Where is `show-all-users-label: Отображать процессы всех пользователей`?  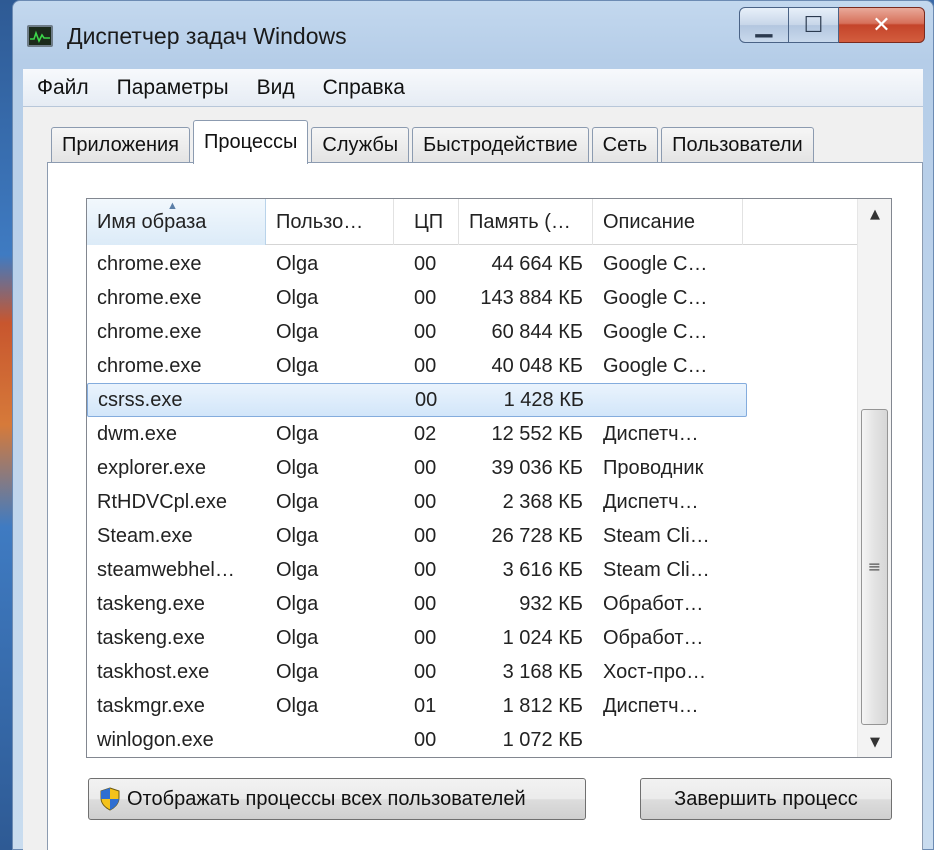 show-all-users-label: Отображать процессы всех пользователей is located at coordinates (326, 798).